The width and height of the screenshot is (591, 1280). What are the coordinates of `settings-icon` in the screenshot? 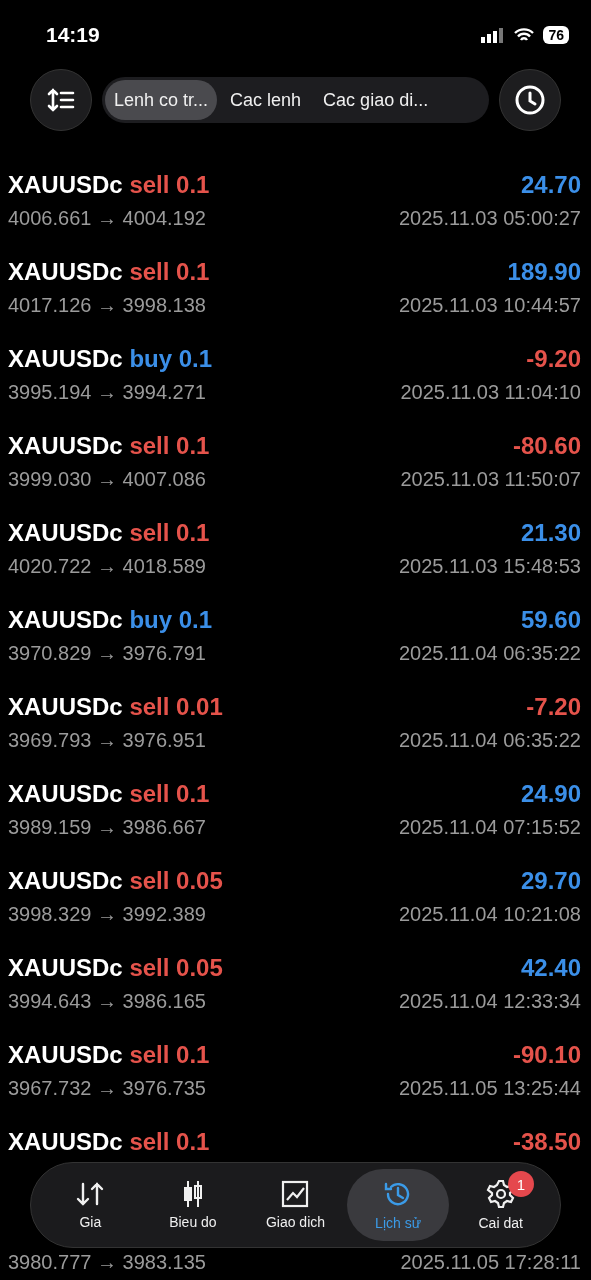 It's located at (500, 1194).